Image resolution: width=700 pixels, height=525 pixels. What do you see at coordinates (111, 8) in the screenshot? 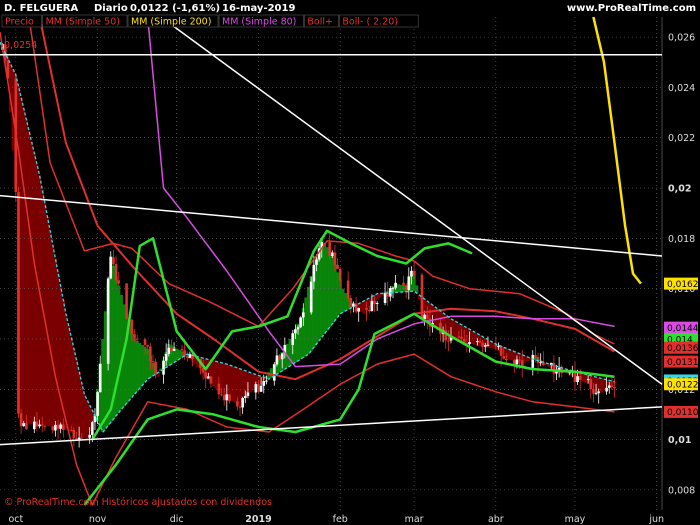
I see `header-period: Diario` at bounding box center [111, 8].